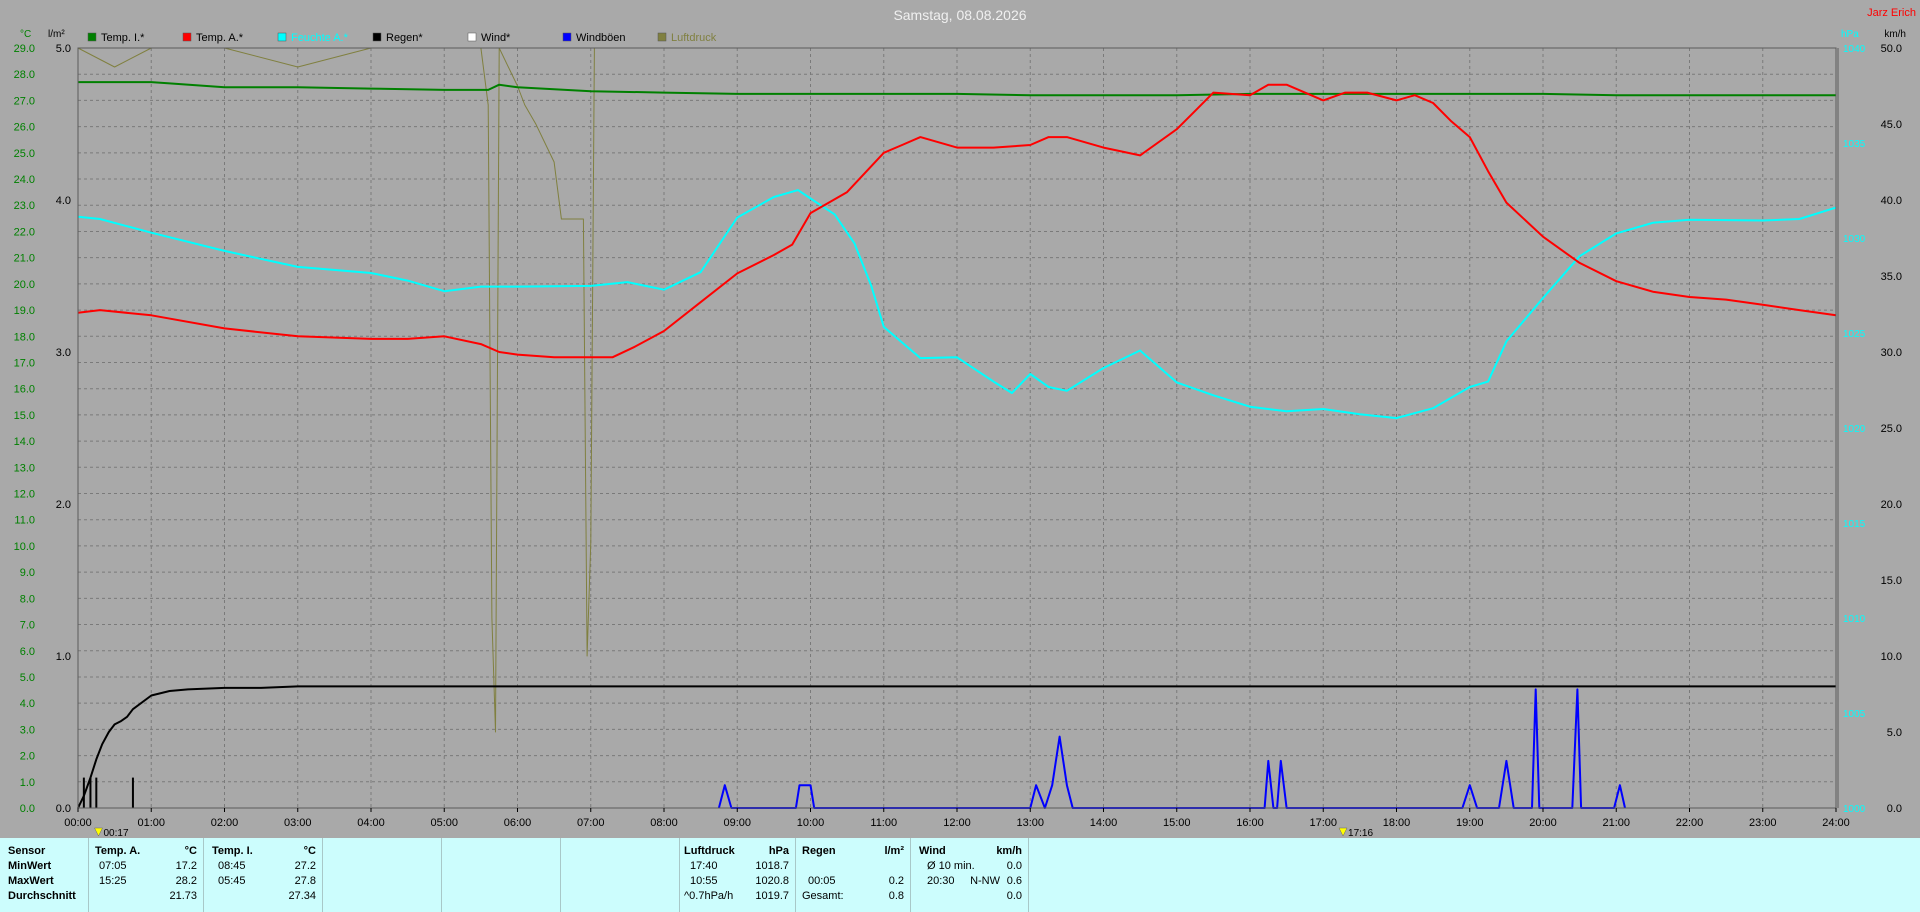 The height and width of the screenshot is (912, 1920). What do you see at coordinates (896, 881) in the screenshot?
I see `rain-max-value: 0.2` at bounding box center [896, 881].